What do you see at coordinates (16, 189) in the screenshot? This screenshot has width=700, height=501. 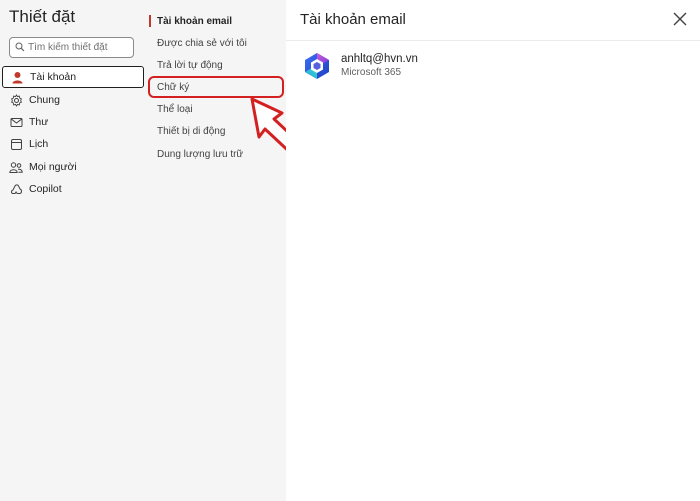 I see `copilot-icon` at bounding box center [16, 189].